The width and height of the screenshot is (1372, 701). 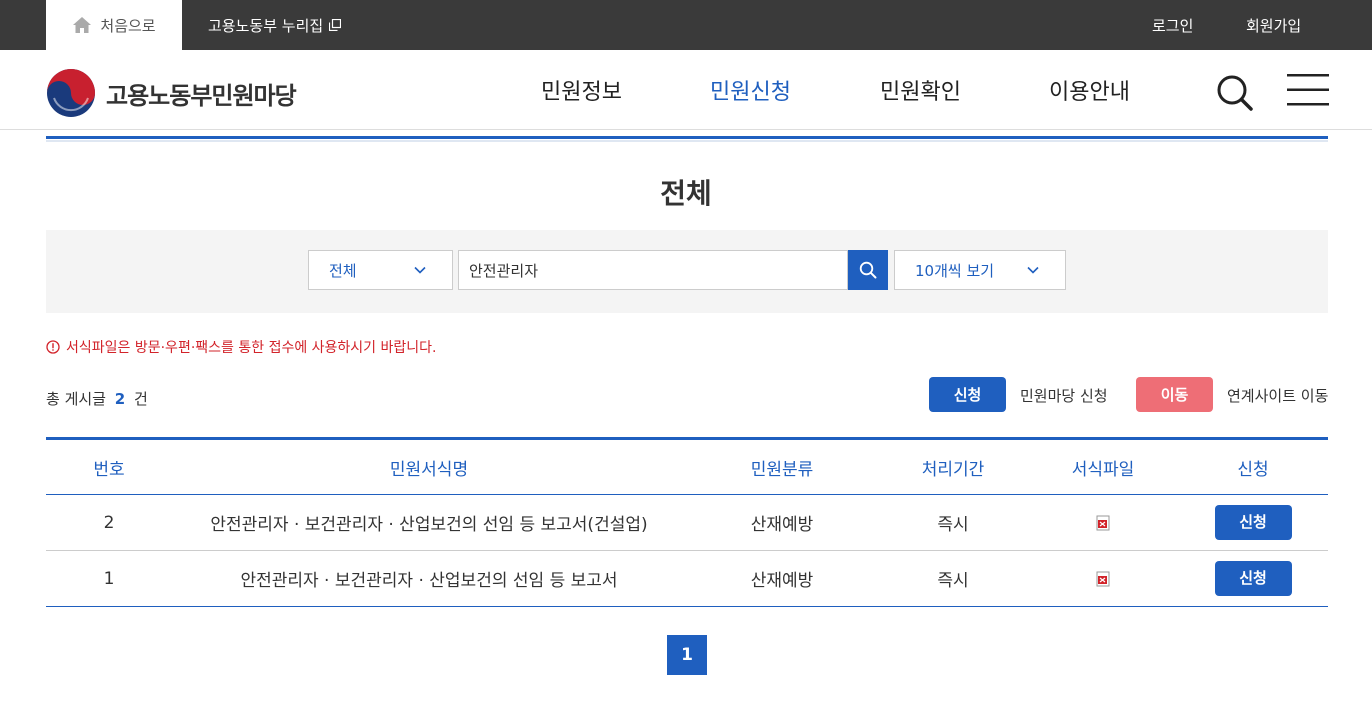 What do you see at coordinates (335, 25) in the screenshot?
I see `external-link-icon` at bounding box center [335, 25].